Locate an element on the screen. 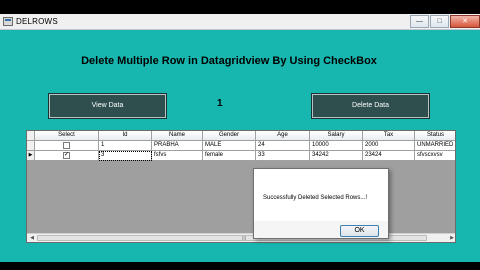  title-bar: DELROWS — □ ✕ is located at coordinates (240, 22).